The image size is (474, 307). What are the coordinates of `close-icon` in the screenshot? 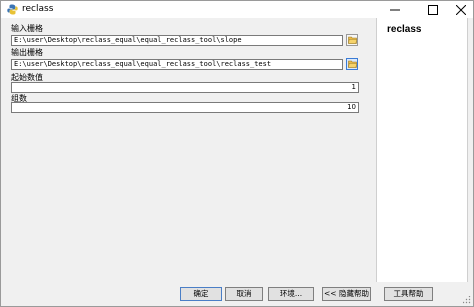 It's located at (461, 9).